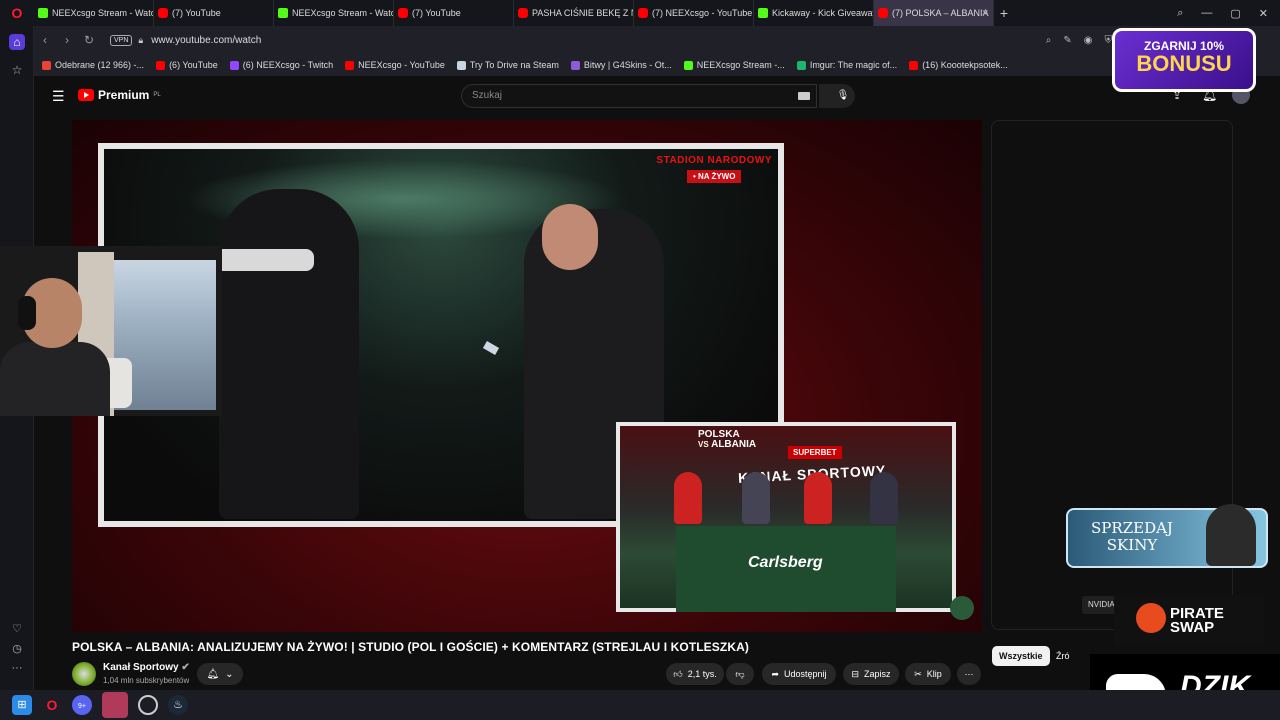  I want to click on camera-icon: ◉, so click(1088, 40).